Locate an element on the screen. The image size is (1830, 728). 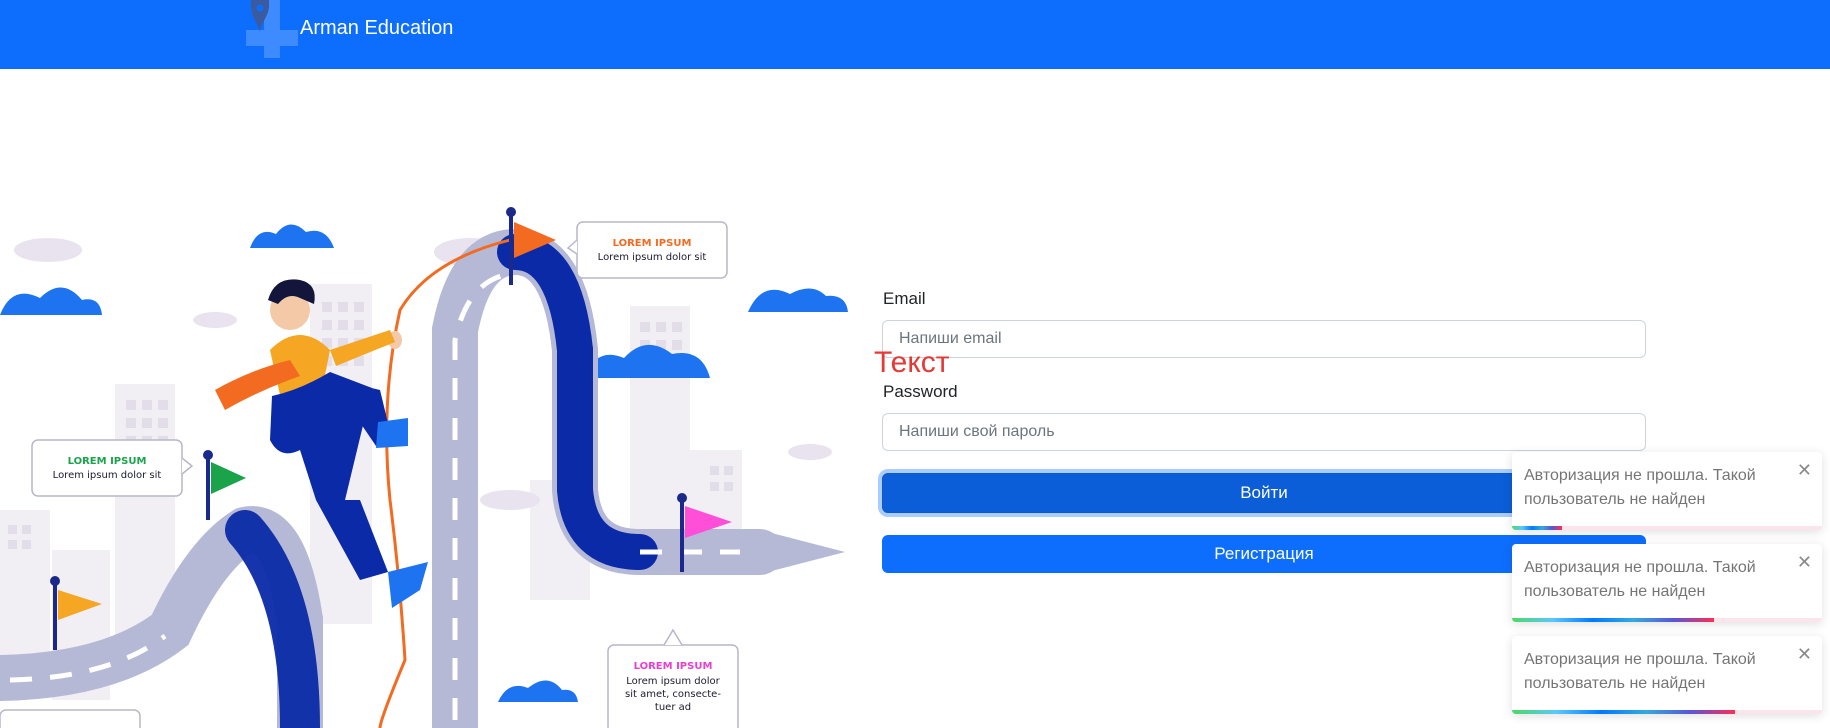
callout-pink-line-1: Lorem ipsum dolor is located at coordinates (673, 681).